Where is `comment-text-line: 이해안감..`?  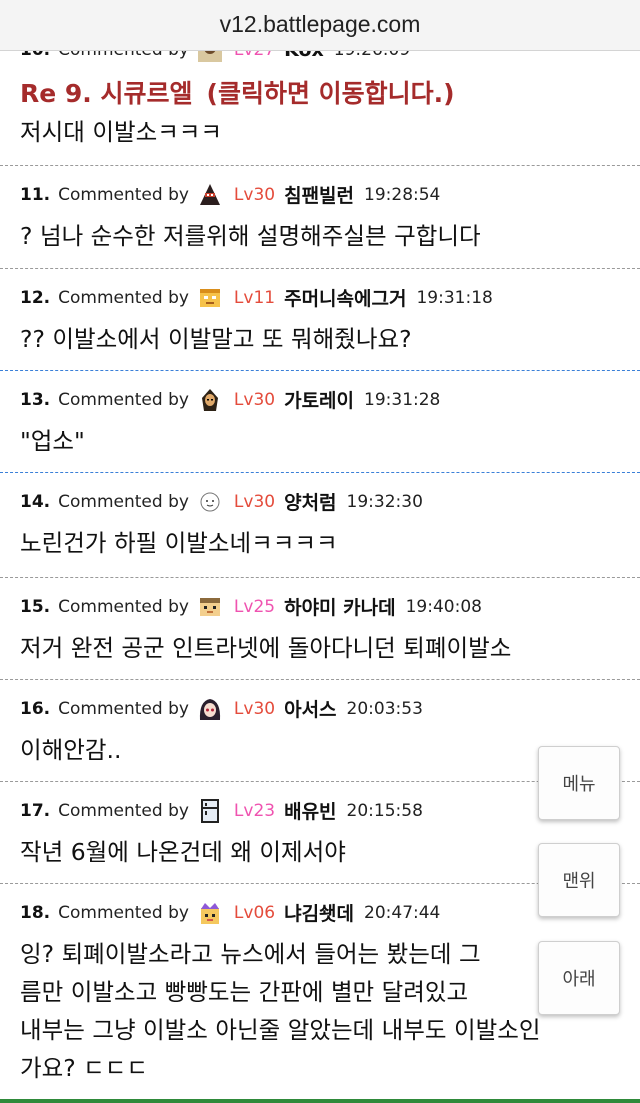
comment-text-line: 이해안감.. is located at coordinates (71, 750).